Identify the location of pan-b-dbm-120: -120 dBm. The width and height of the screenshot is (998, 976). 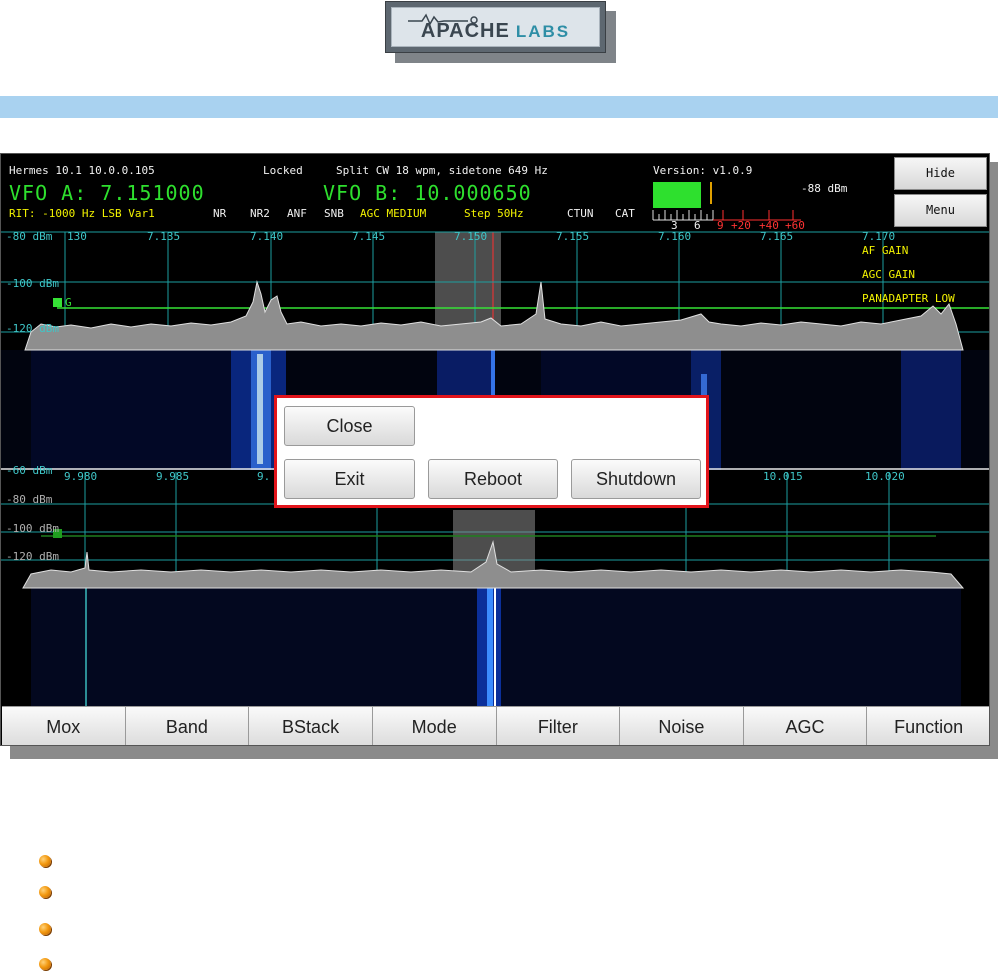
(32, 556).